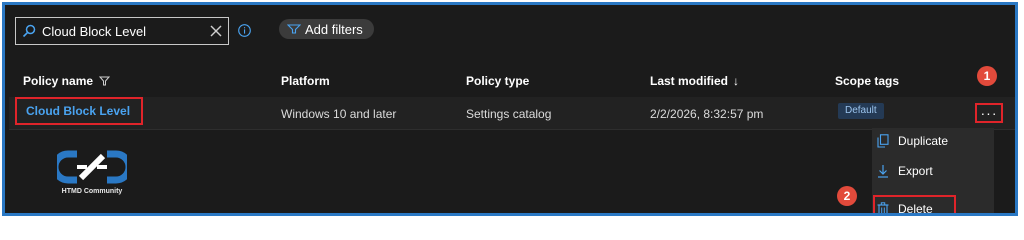 The width and height of the screenshot is (1024, 240). I want to click on policy-name-link: Cloud Block Level, so click(79, 111).